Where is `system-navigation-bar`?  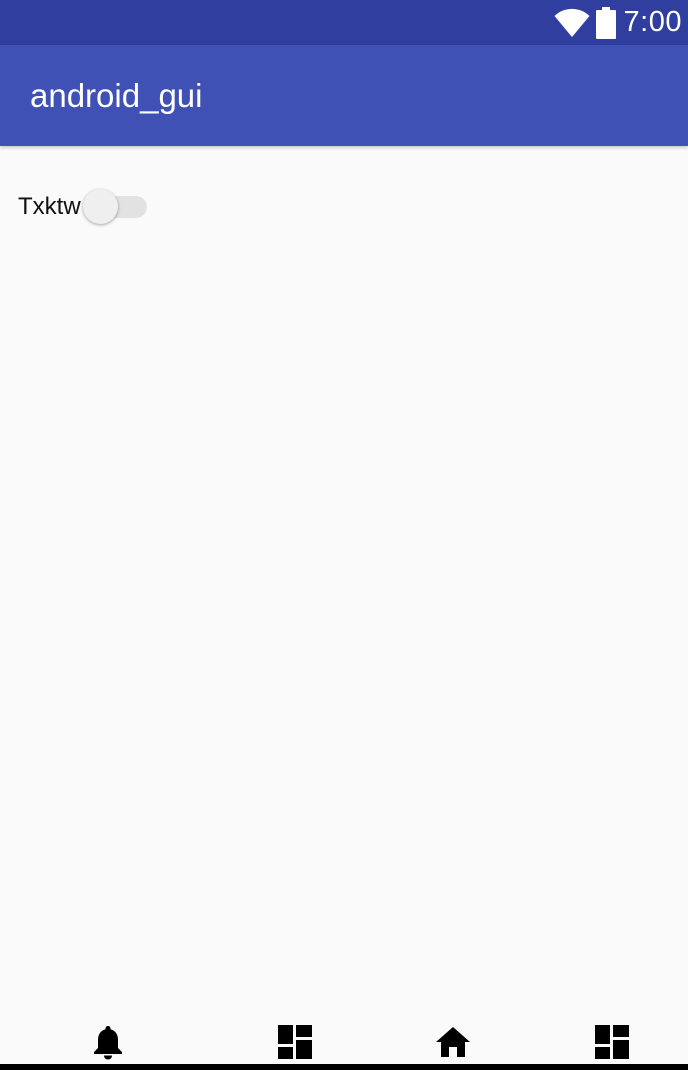 system-navigation-bar is located at coordinates (344, 1067).